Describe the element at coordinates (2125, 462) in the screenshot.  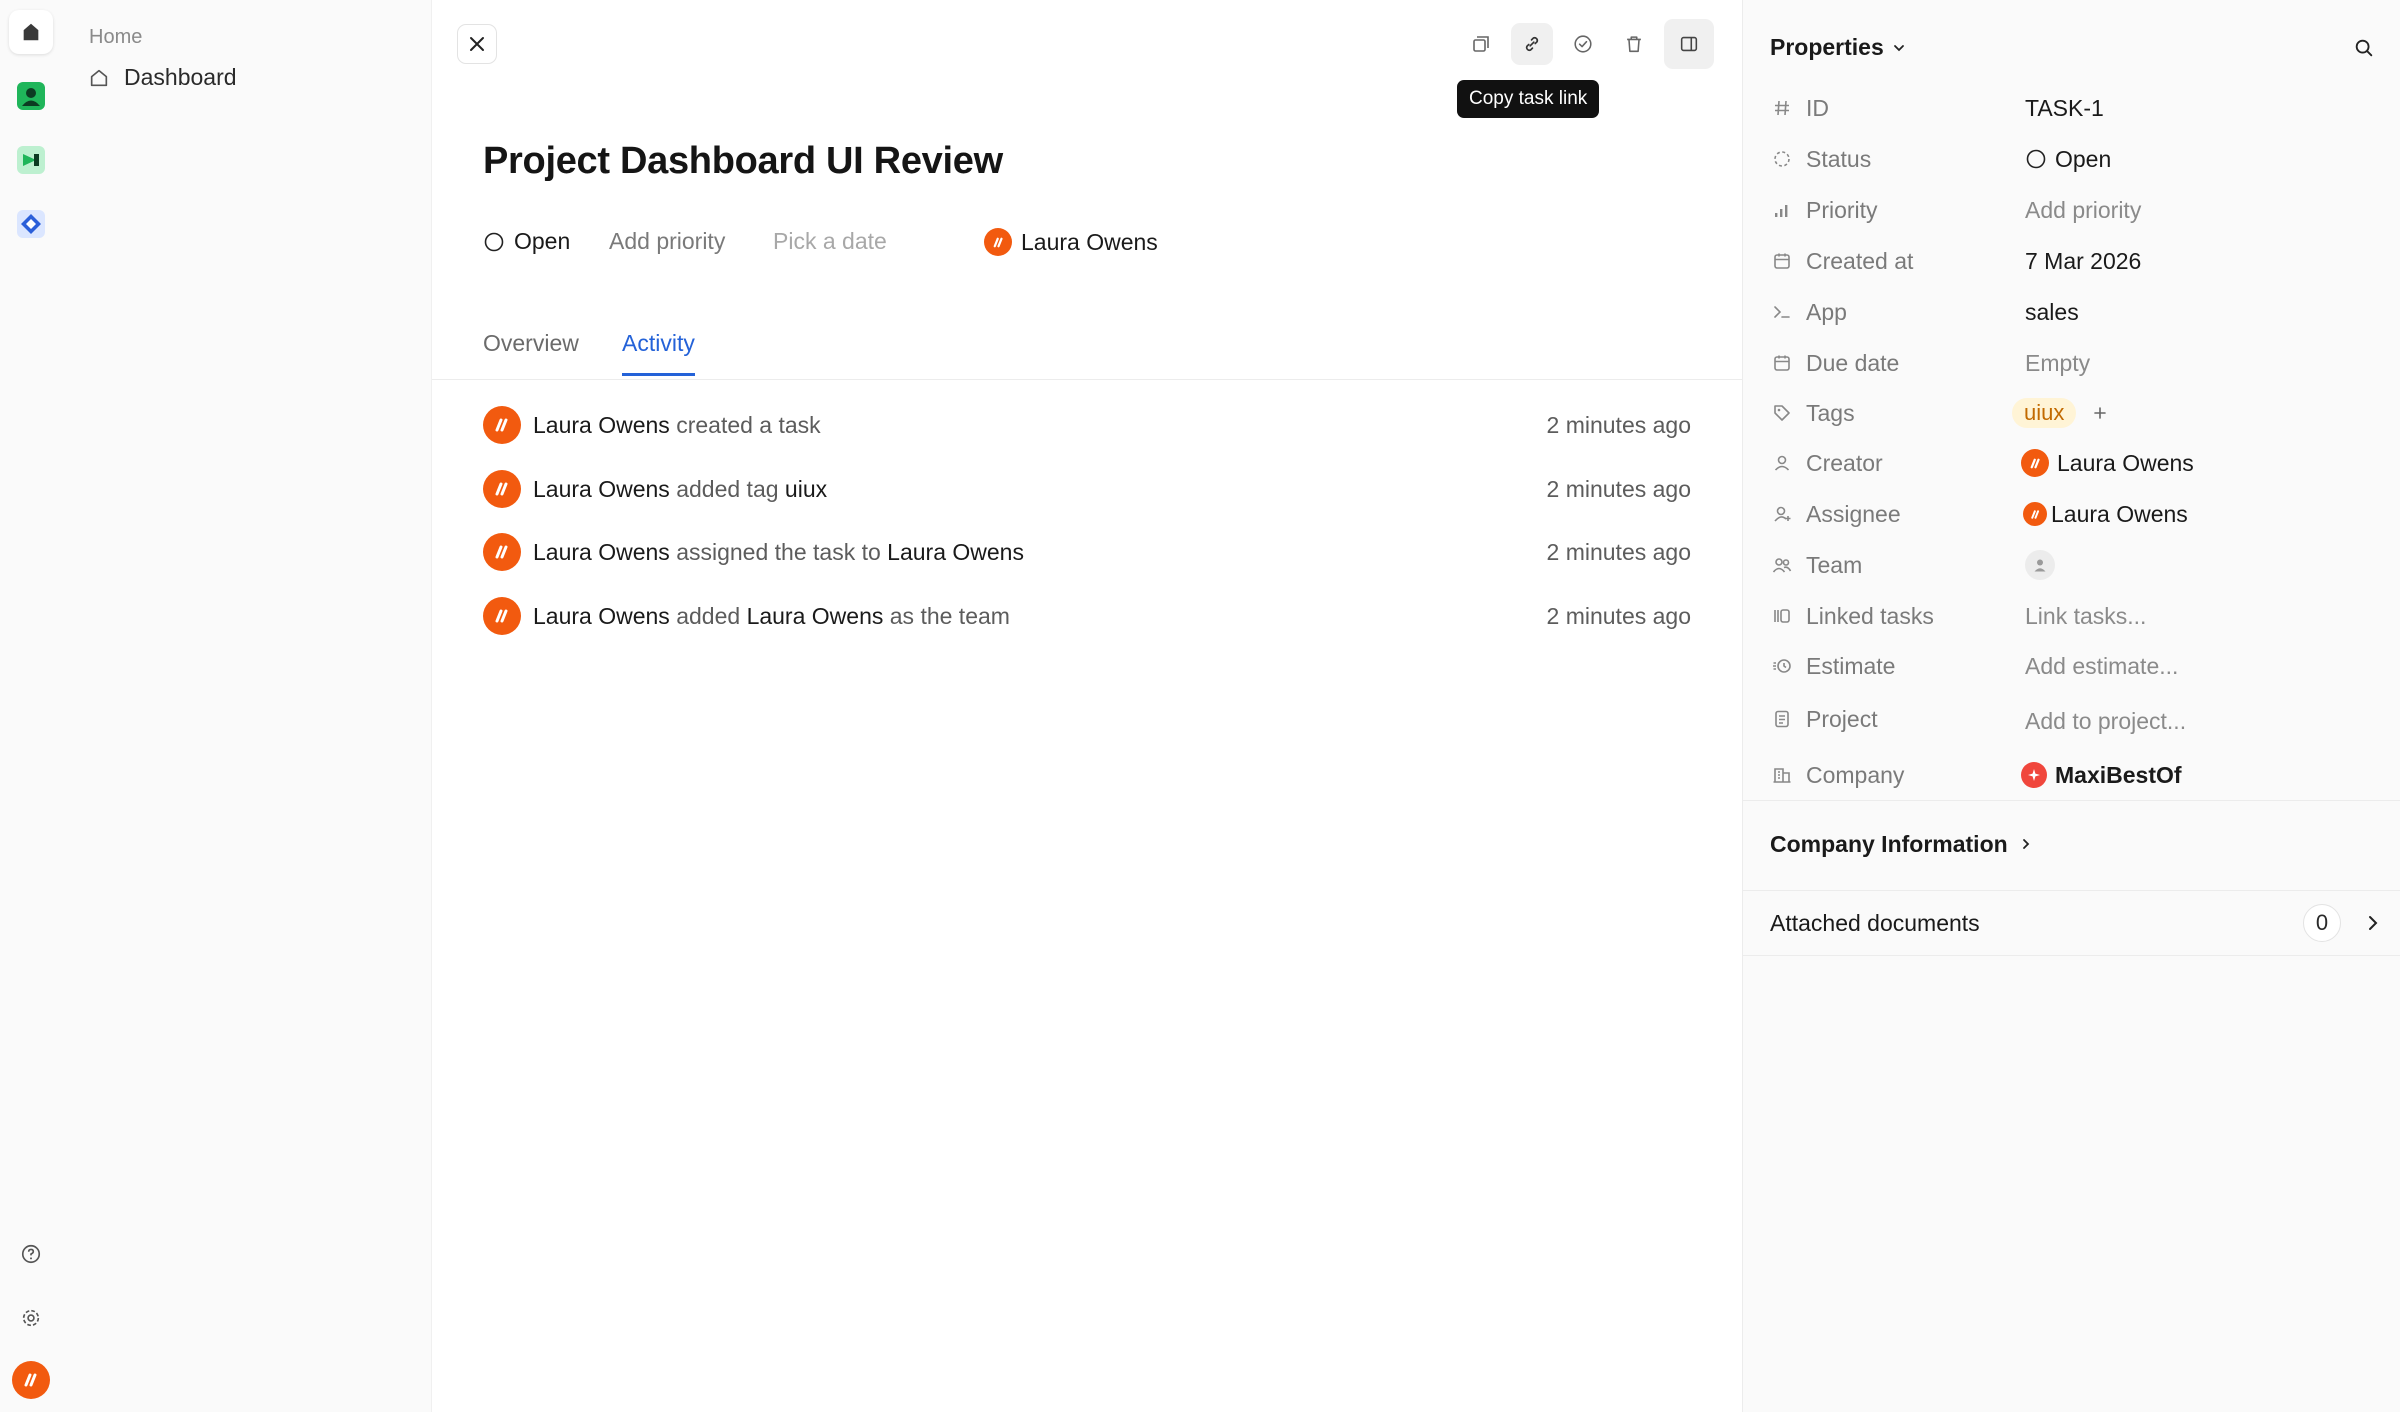
I see `property-value: Laura Owens` at that location.